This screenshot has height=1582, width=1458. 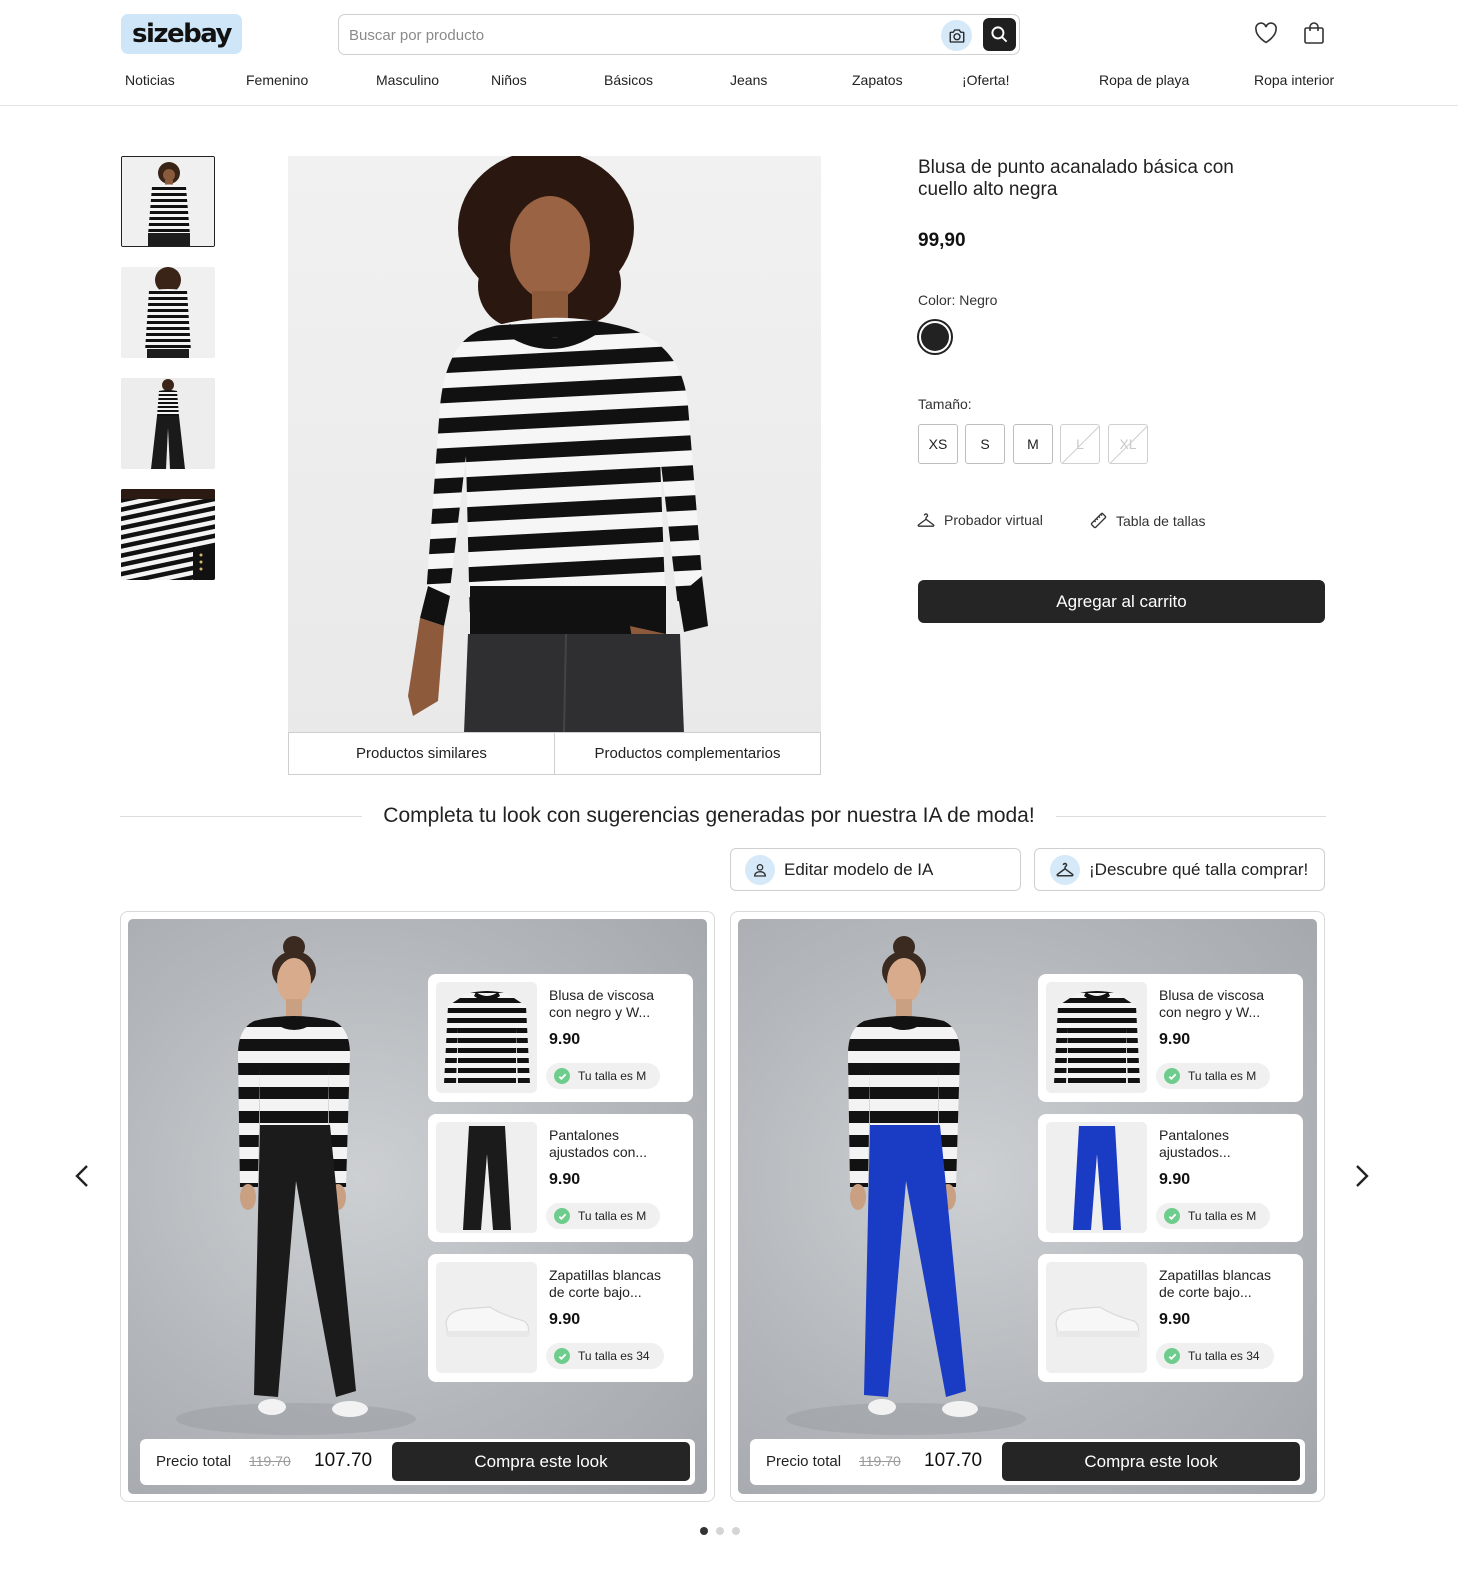 I want to click on camera-search-button, so click(x=956, y=35).